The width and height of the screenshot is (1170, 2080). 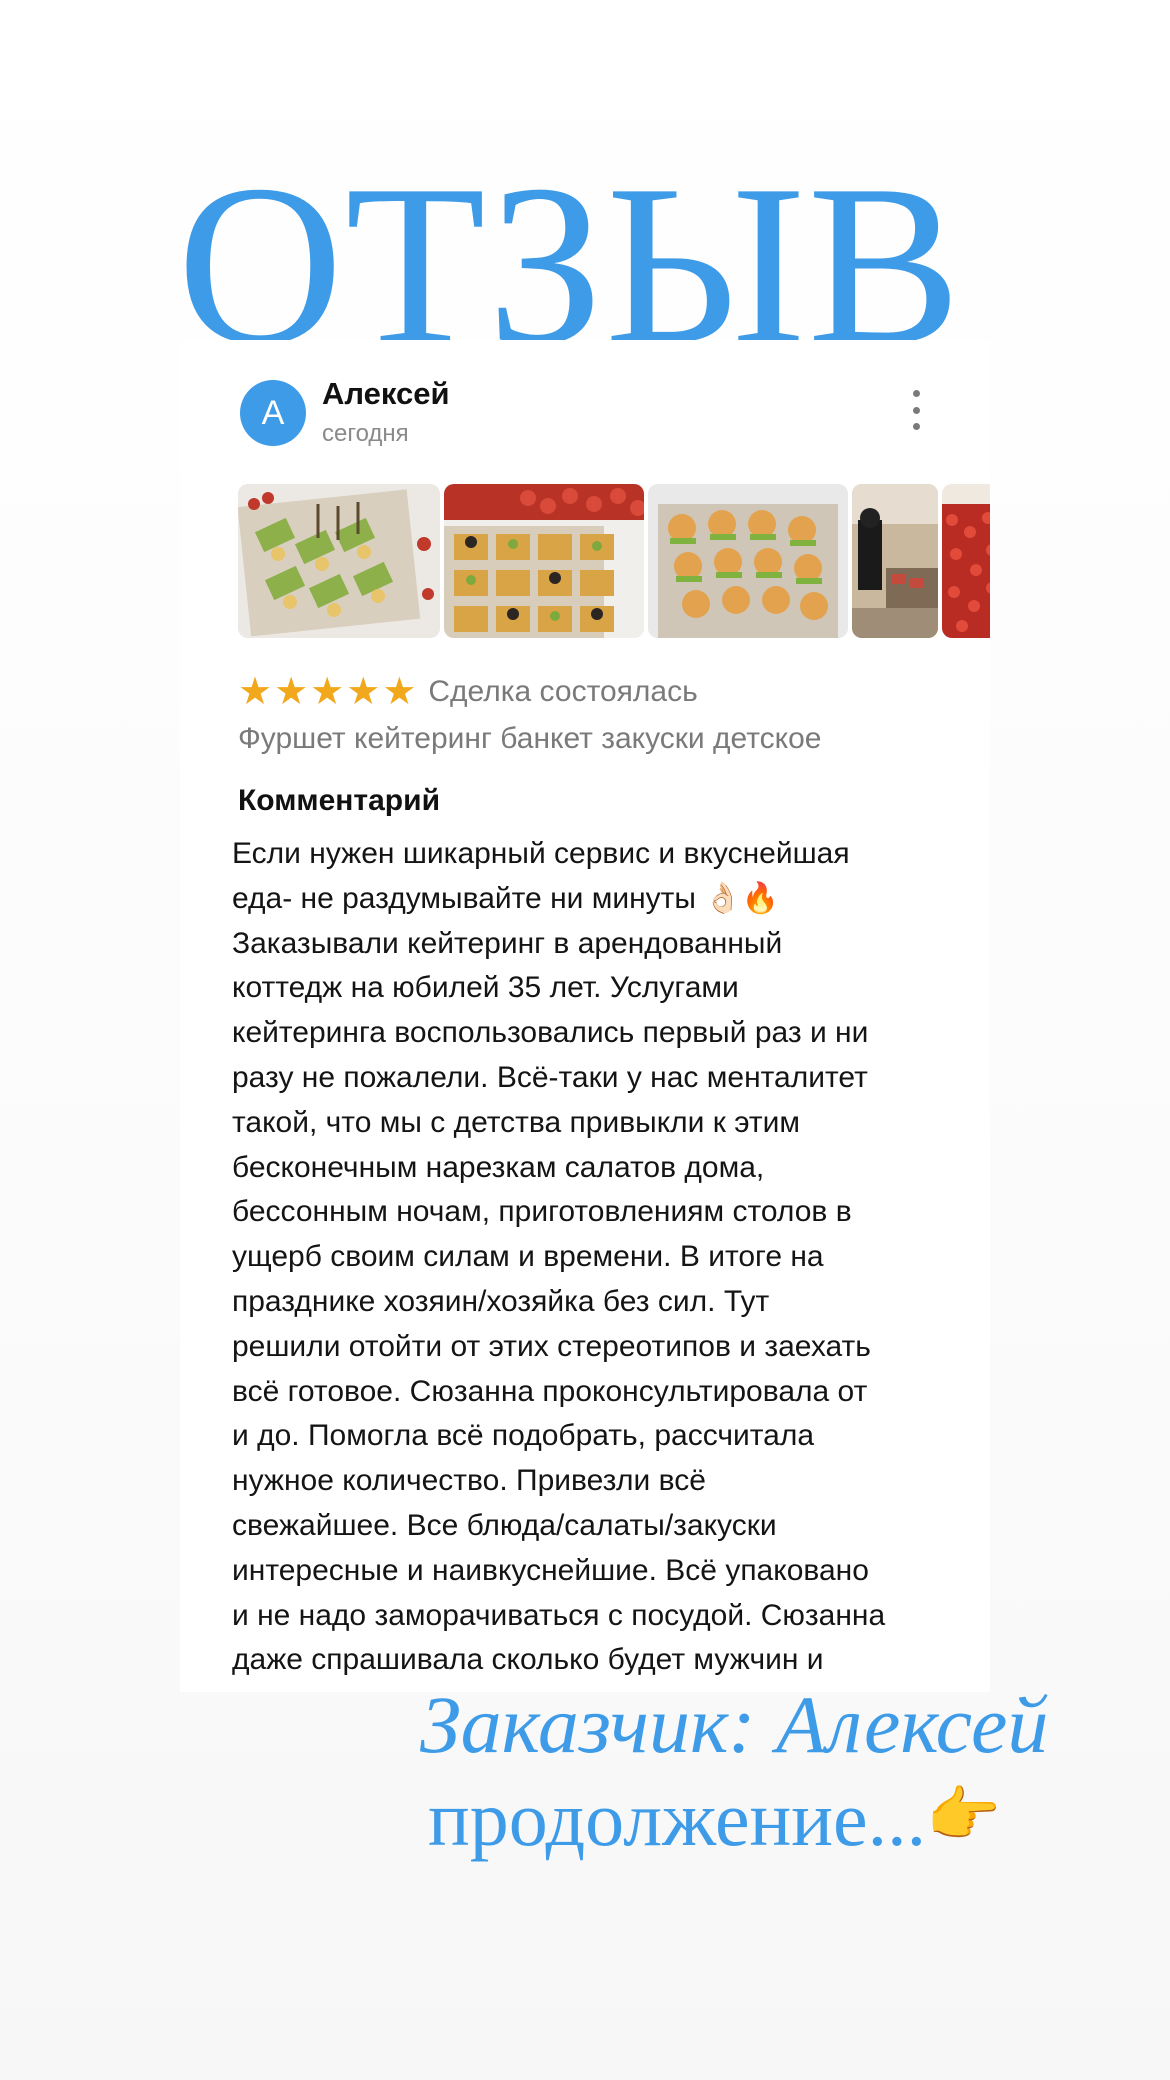 What do you see at coordinates (966, 561) in the screenshot?
I see `berries-tray-photo` at bounding box center [966, 561].